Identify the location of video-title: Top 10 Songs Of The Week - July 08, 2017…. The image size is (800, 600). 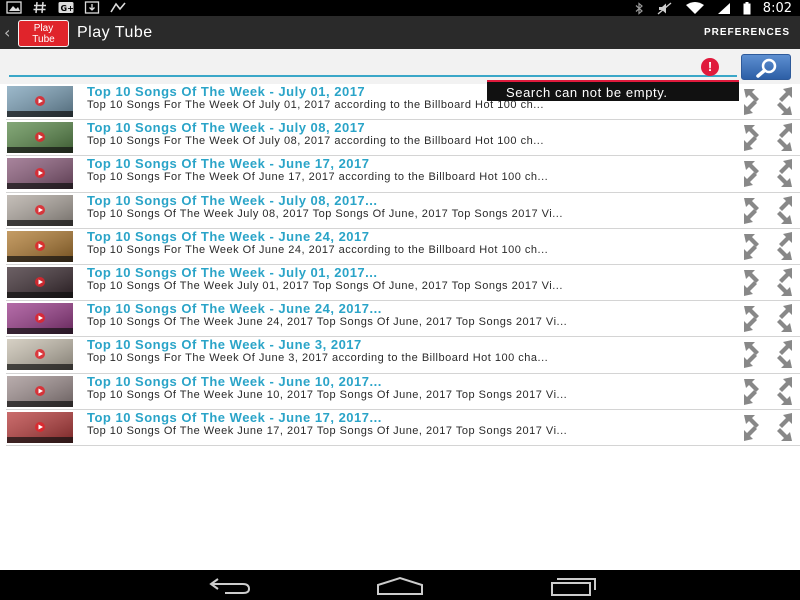
(232, 200).